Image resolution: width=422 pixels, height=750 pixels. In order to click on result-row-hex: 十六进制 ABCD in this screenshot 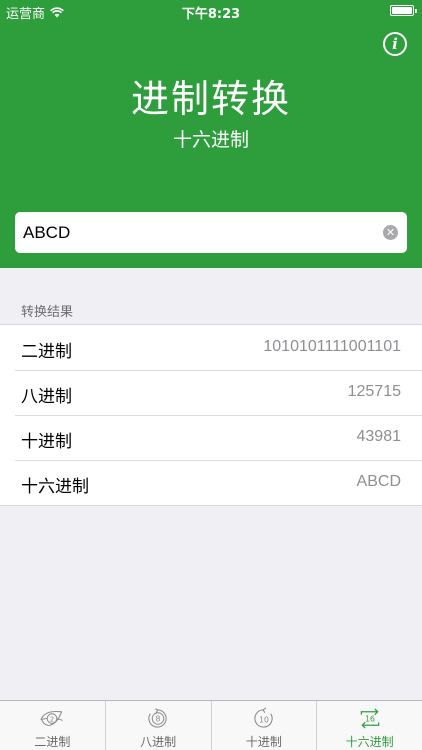, I will do `click(211, 482)`.